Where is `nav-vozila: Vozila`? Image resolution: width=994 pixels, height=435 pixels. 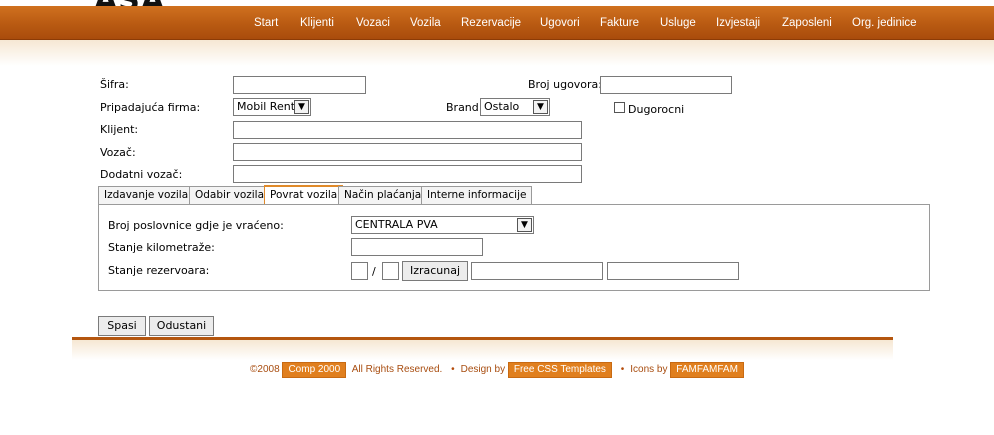 nav-vozila: Vozila is located at coordinates (425, 23).